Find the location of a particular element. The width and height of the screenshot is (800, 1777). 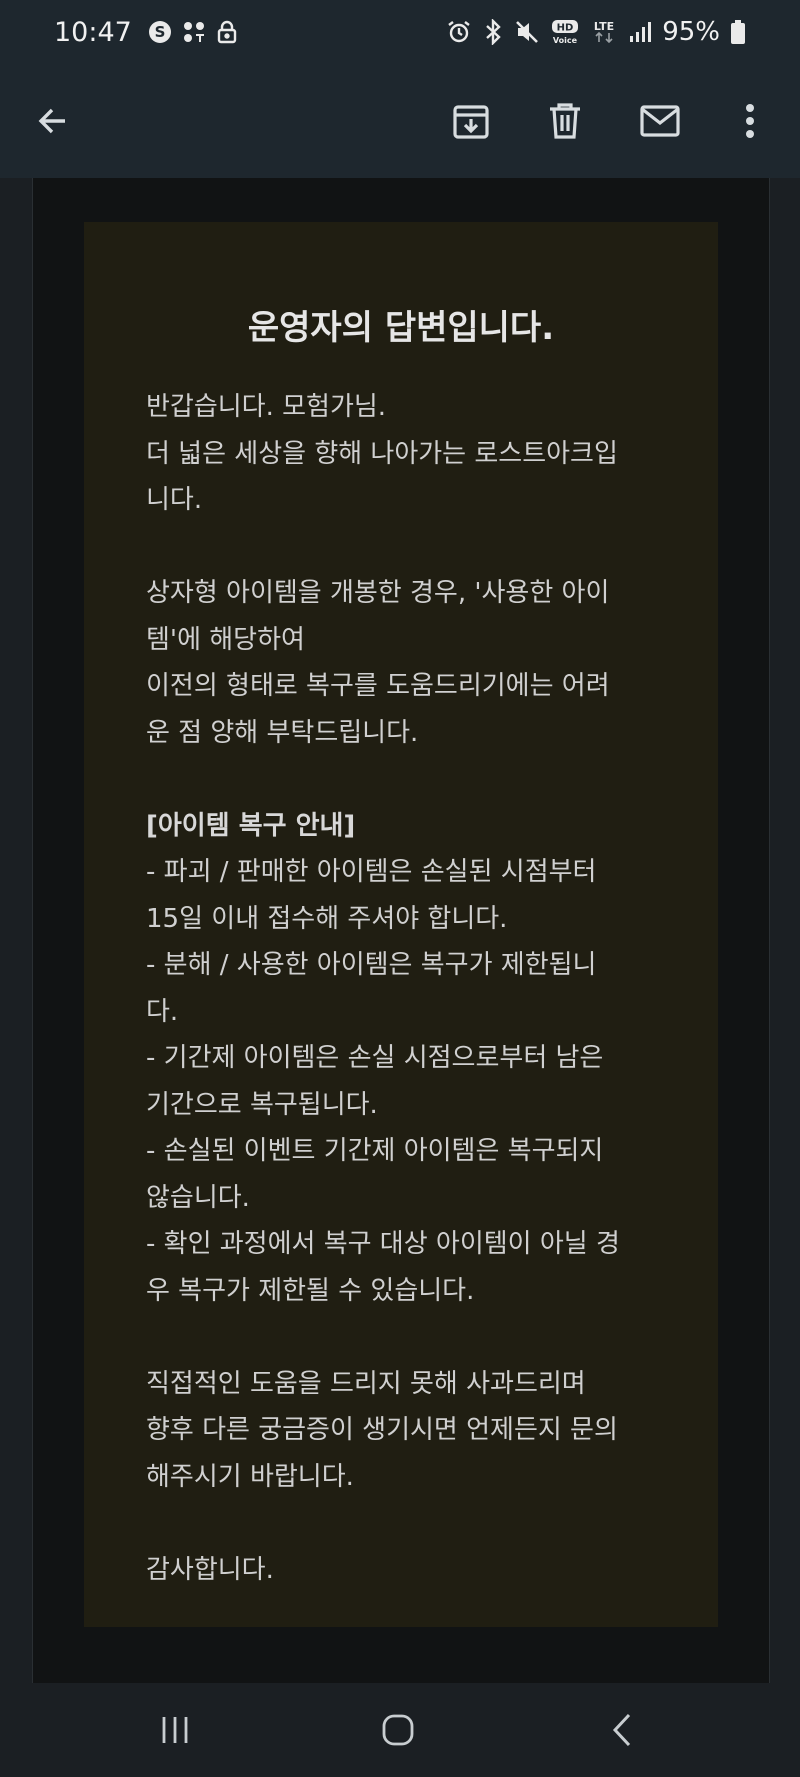

more-vert-icon is located at coordinates (750, 121).